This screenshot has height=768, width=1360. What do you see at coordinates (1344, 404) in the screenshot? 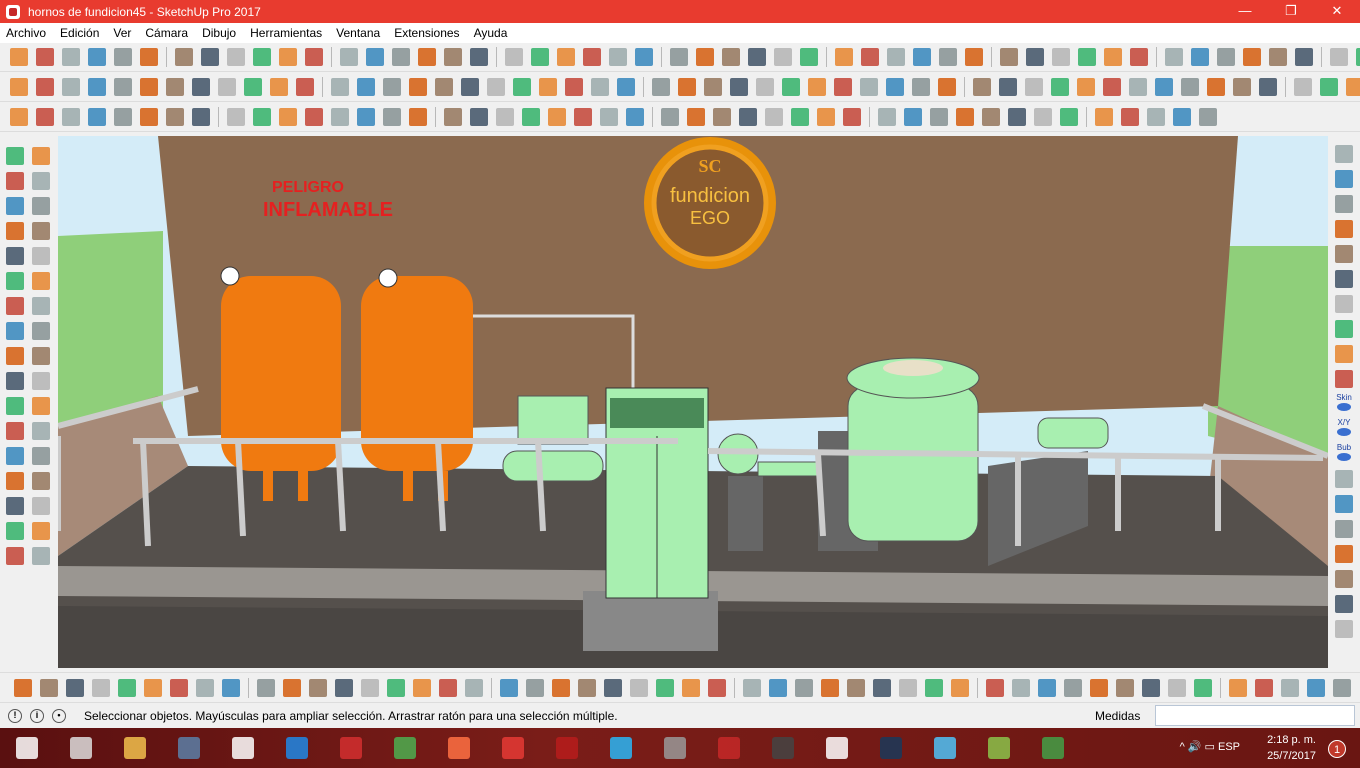
I see `skin-tool-button: Skin` at bounding box center [1344, 404].